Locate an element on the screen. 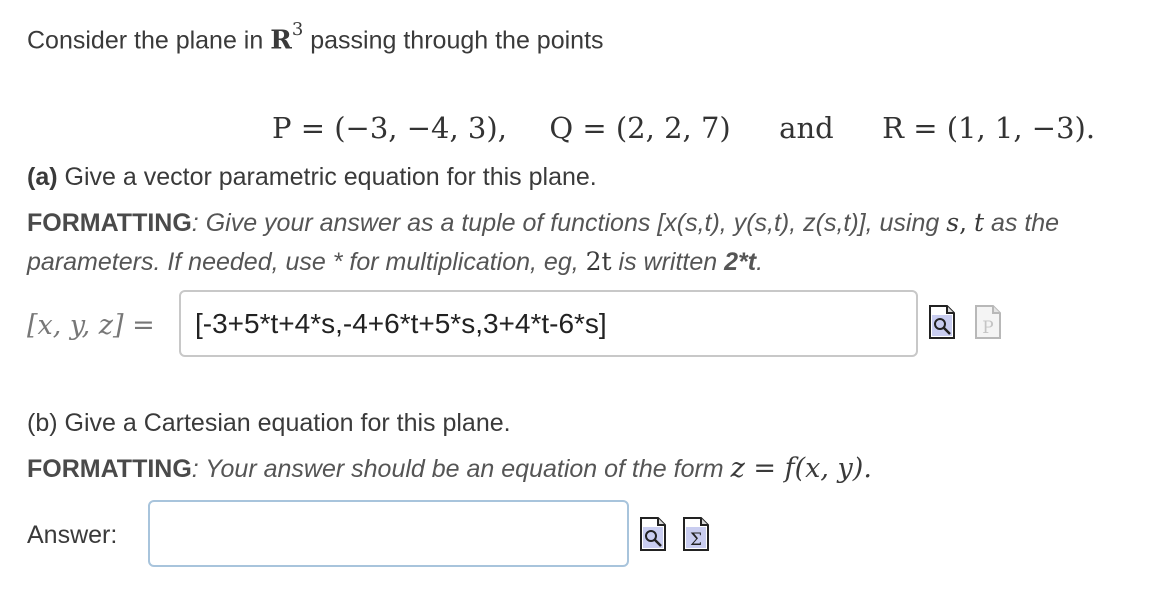  formatting-label: FORMATTING is located at coordinates (109, 223).